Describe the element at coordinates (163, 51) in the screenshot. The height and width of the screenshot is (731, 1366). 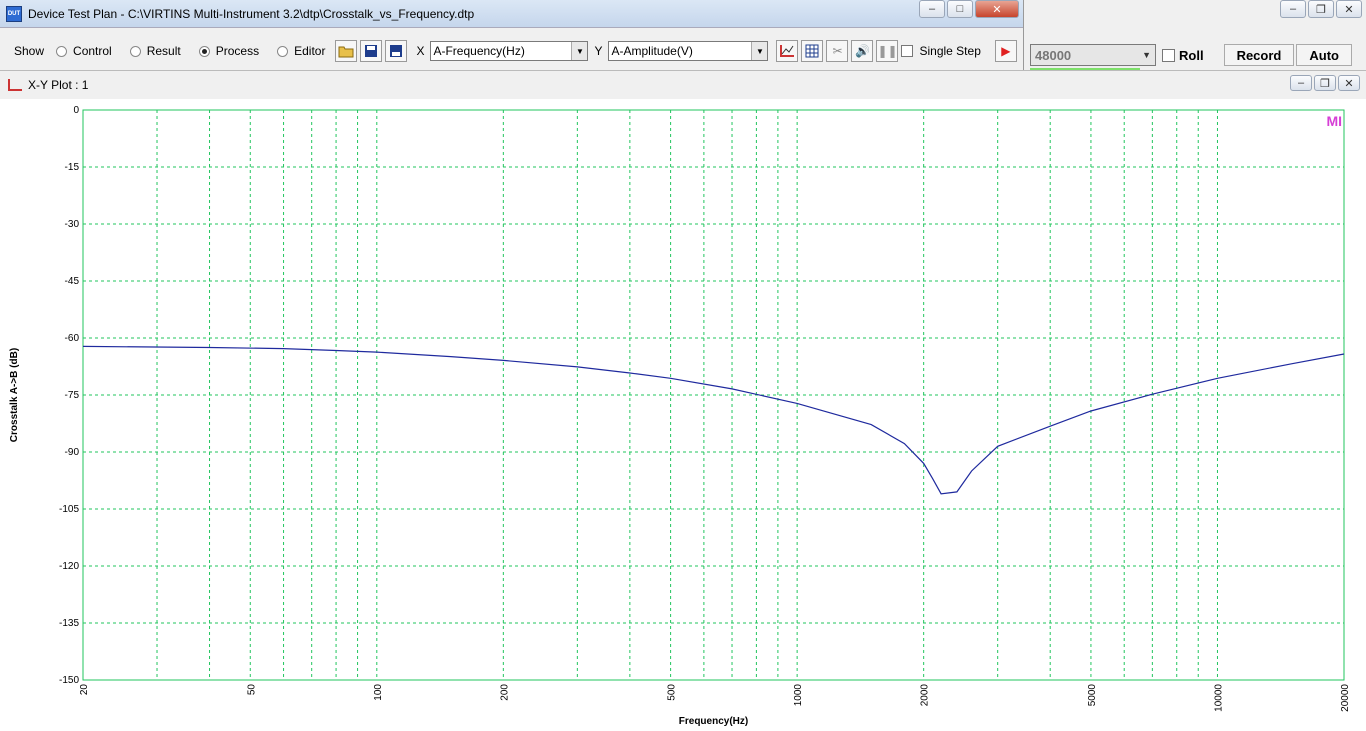
I see `radio-result-label: Result` at that location.